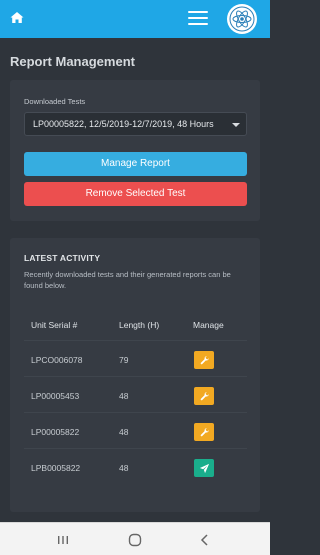 The width and height of the screenshot is (320, 555). What do you see at coordinates (135, 164) in the screenshot?
I see `manage-report-button: Manage Report` at bounding box center [135, 164].